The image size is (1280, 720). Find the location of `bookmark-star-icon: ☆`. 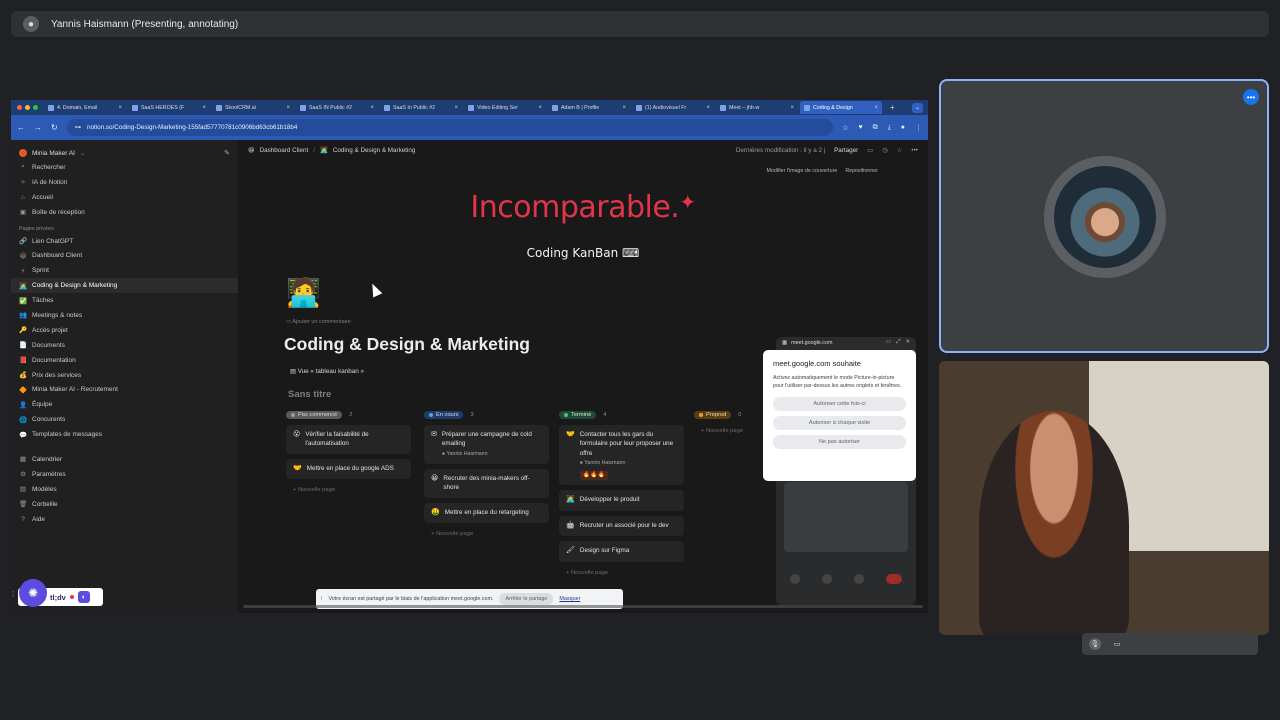

bookmark-star-icon: ☆ is located at coordinates (845, 128).